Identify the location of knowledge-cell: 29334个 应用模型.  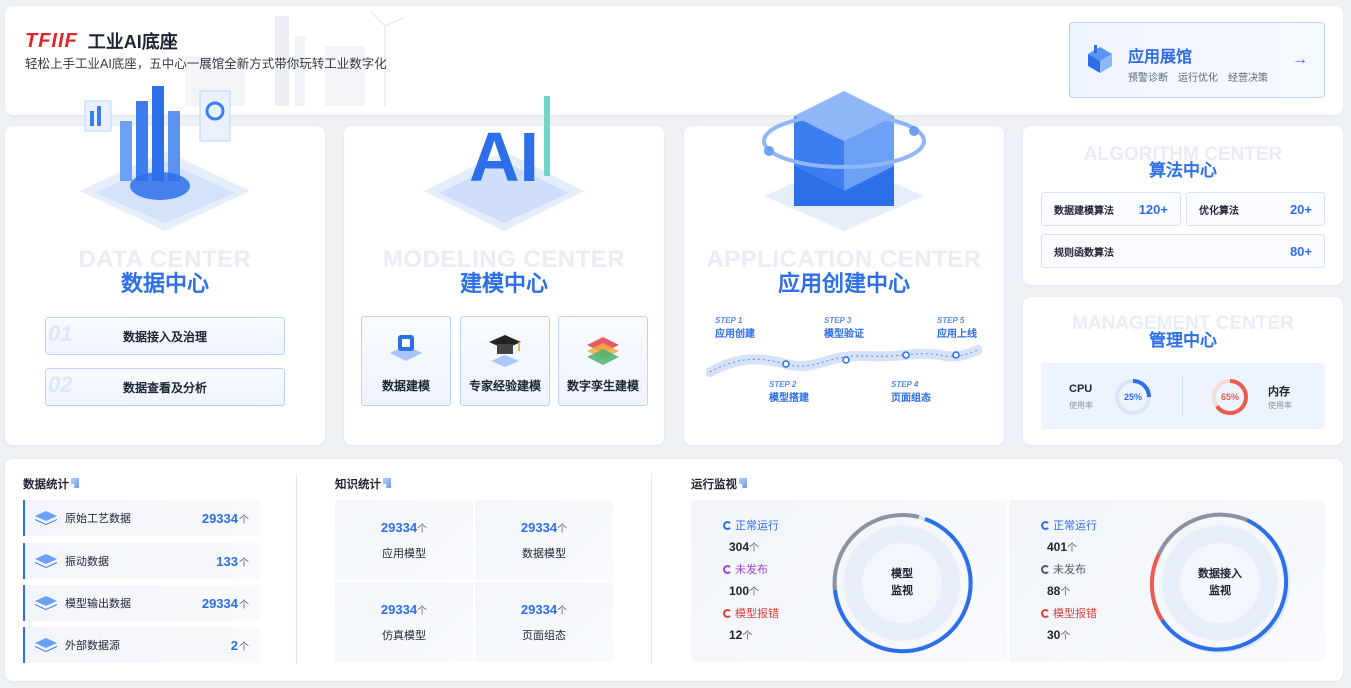
(404, 540).